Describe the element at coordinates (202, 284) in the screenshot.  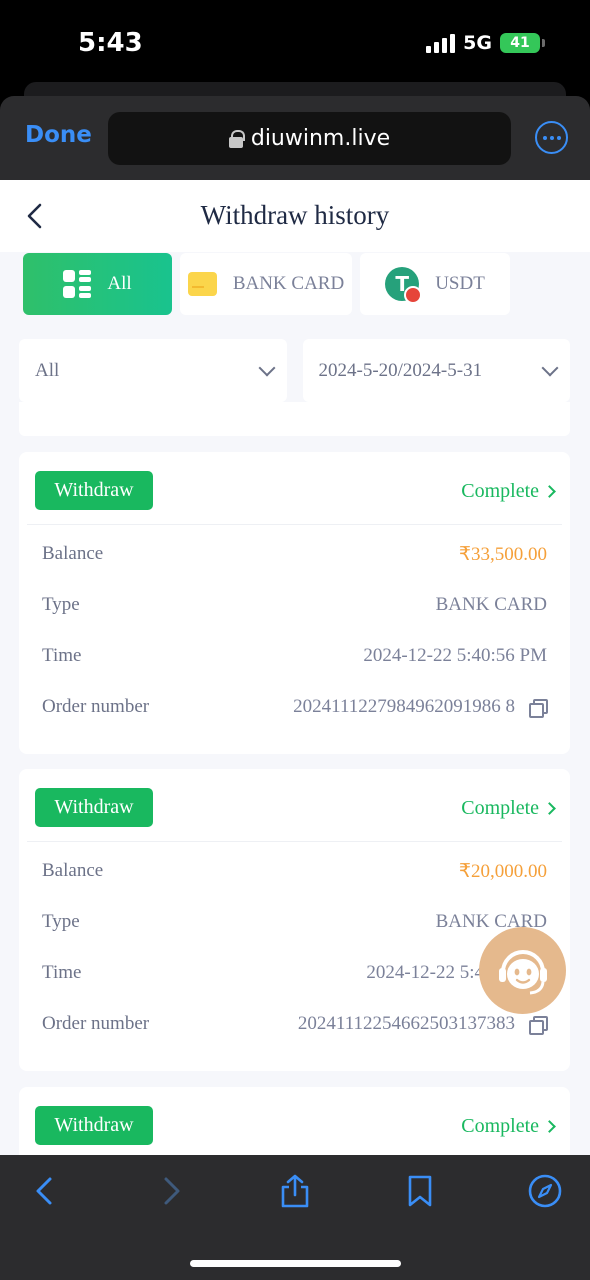
I see `bank-card-icon` at that location.